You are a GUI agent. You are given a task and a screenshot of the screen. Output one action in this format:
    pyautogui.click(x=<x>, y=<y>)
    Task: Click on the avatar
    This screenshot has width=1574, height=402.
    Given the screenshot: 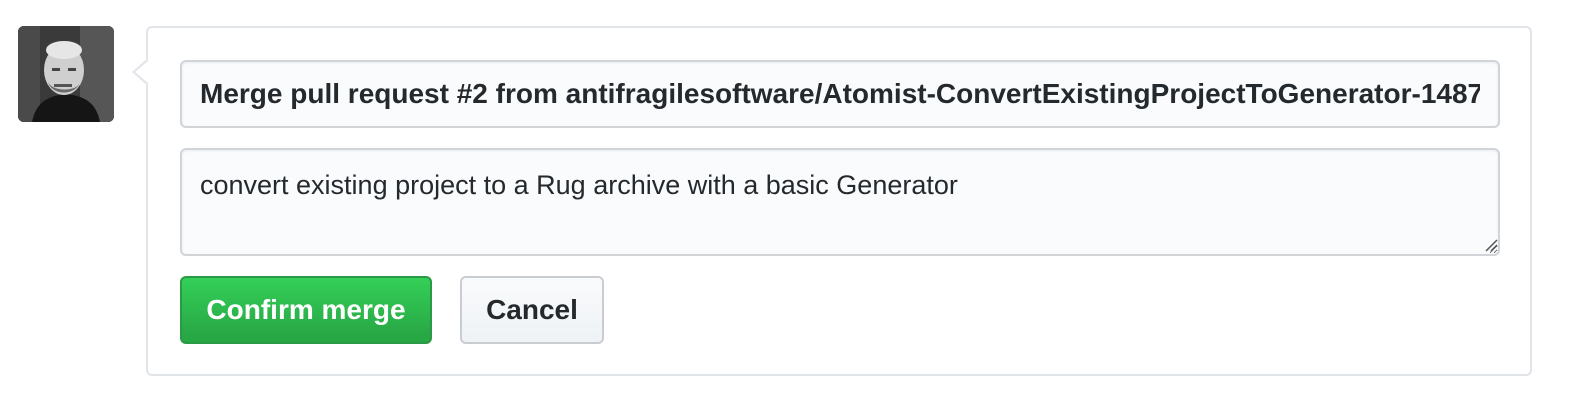 What is the action you would take?
    pyautogui.click(x=66, y=74)
    